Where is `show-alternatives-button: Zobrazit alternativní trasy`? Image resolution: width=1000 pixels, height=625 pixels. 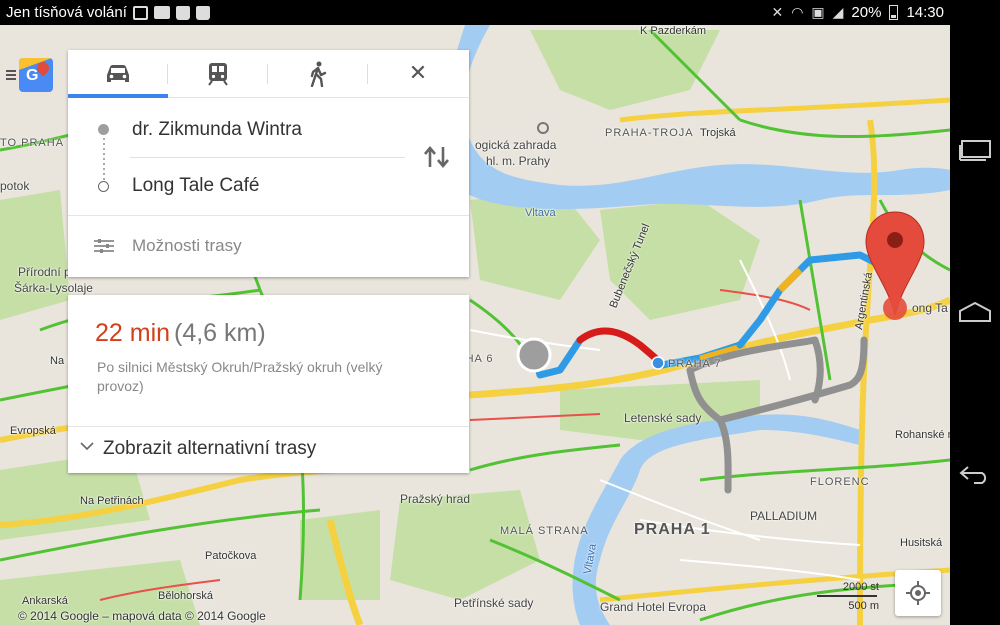 show-alternatives-button: Zobrazit alternativní trasy is located at coordinates (268, 449).